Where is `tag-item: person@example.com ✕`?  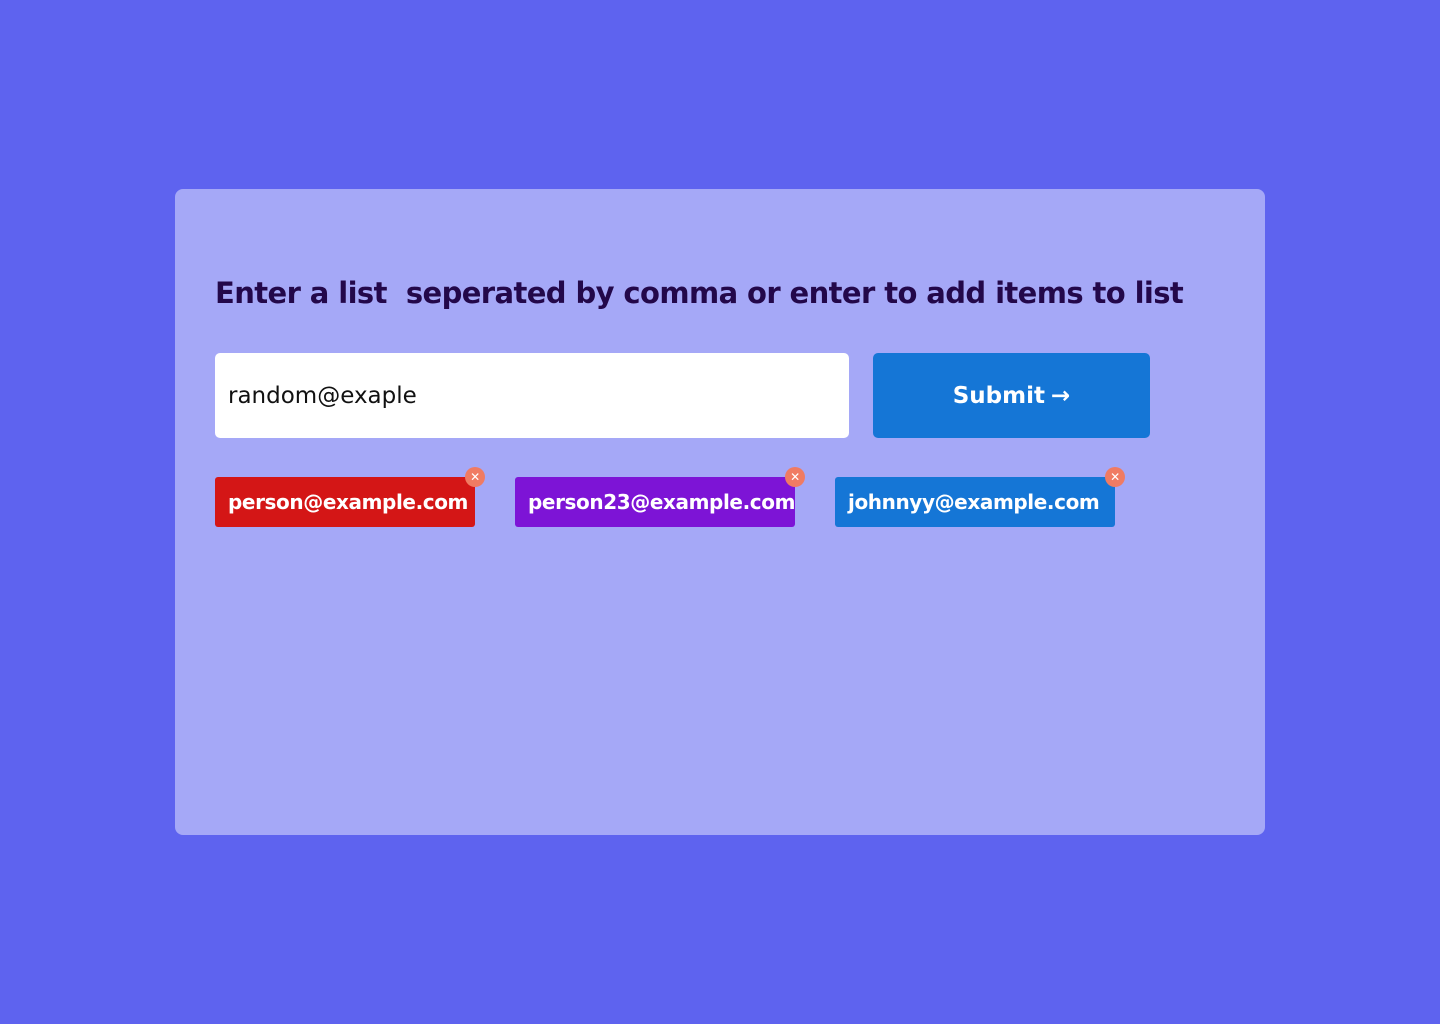 tag-item: person@example.com ✕ is located at coordinates (350, 497).